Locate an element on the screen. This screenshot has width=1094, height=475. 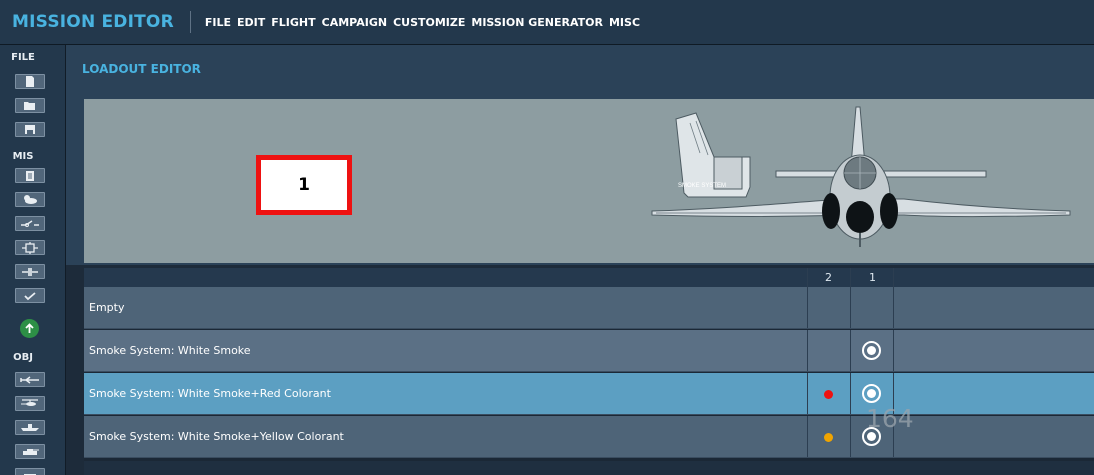
triggers-icon is located at coordinates (30, 223).